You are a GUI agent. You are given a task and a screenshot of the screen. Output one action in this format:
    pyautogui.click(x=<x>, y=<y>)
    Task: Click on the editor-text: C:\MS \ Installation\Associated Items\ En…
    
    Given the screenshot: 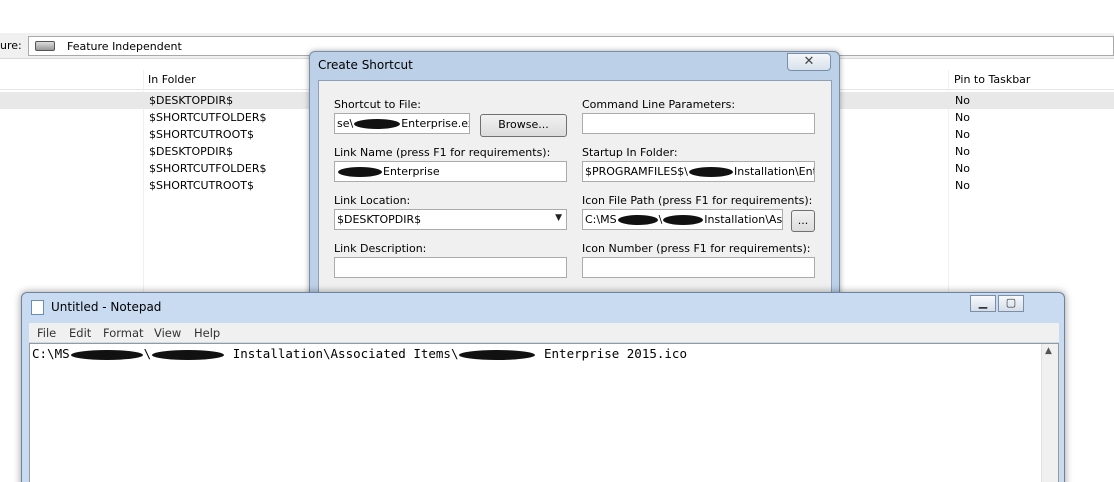 What is the action you would take?
    pyautogui.click(x=359, y=353)
    